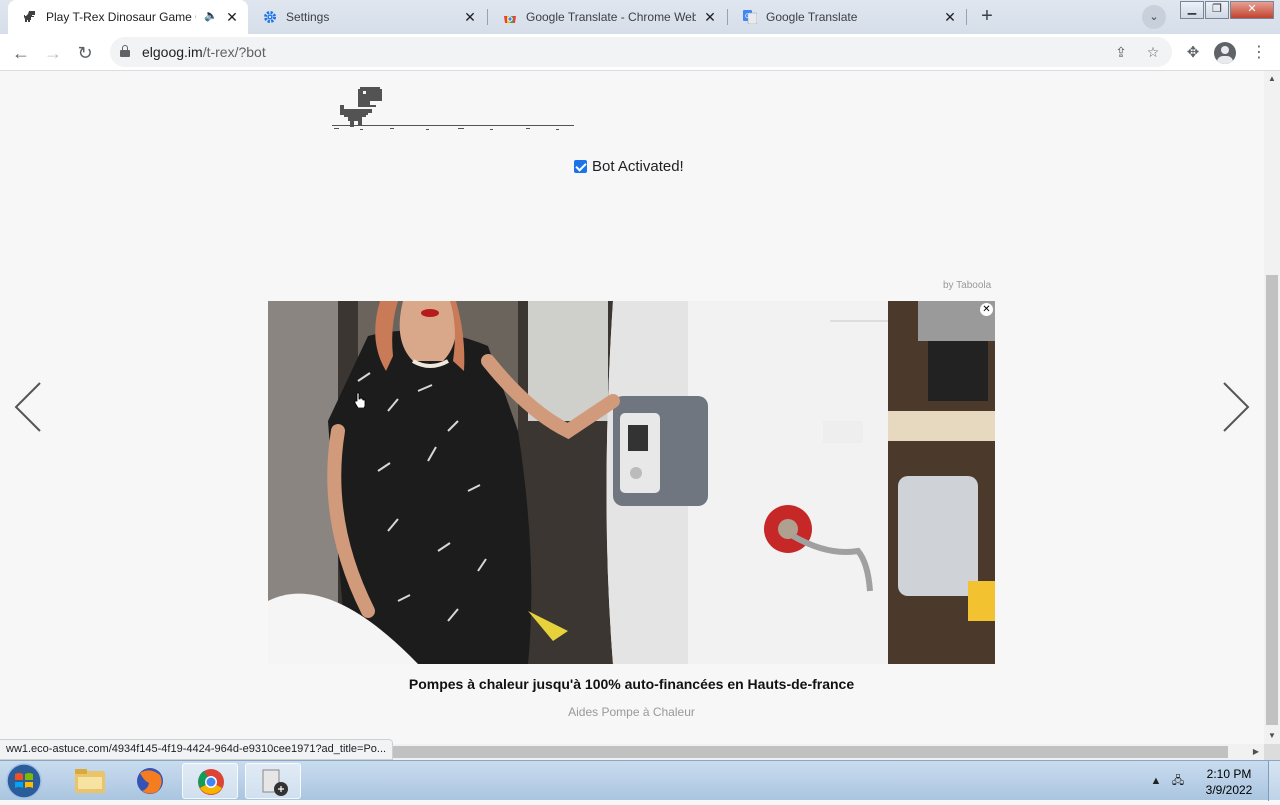 This screenshot has height=805, width=1280. What do you see at coordinates (234, 52) in the screenshot?
I see `url-path: /t-rex/?bot` at bounding box center [234, 52].